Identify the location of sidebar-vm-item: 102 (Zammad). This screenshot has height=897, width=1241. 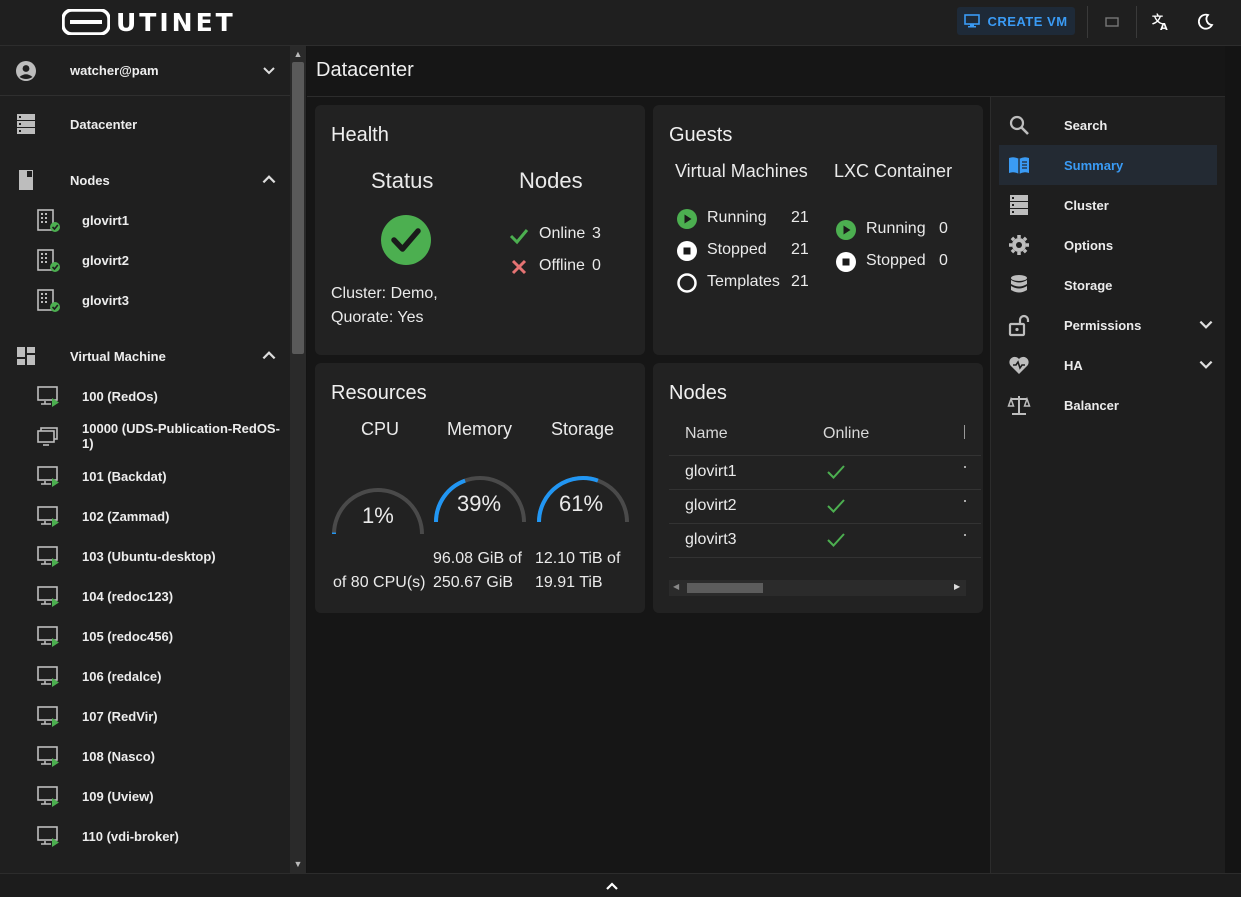
(145, 516).